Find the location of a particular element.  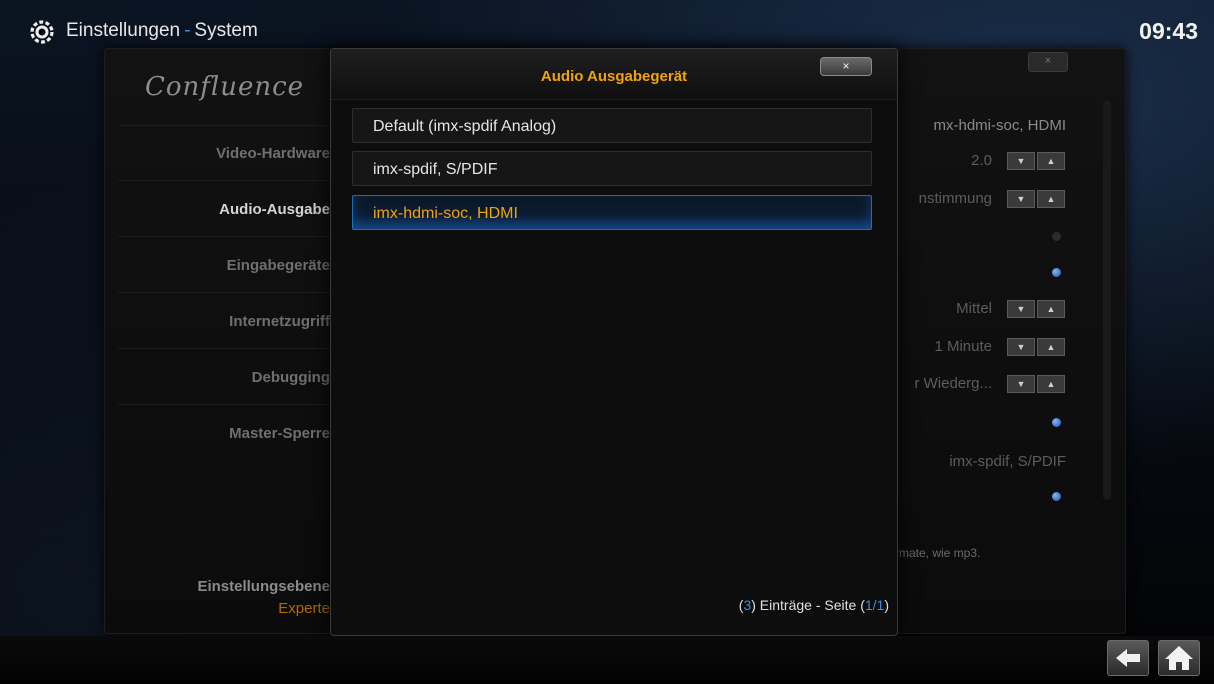

setting-value-passthrough-device: imx-spdif, S/PDIF is located at coordinates (1007, 461).